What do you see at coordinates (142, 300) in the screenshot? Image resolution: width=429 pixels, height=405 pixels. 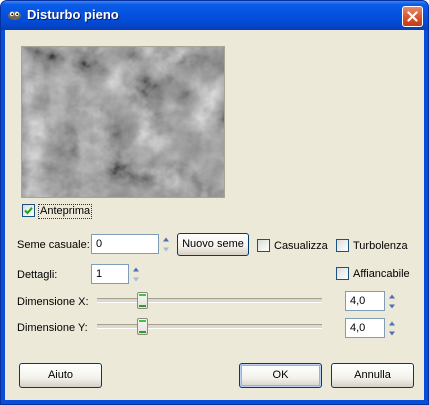 I see `size-x-slider-thumb` at bounding box center [142, 300].